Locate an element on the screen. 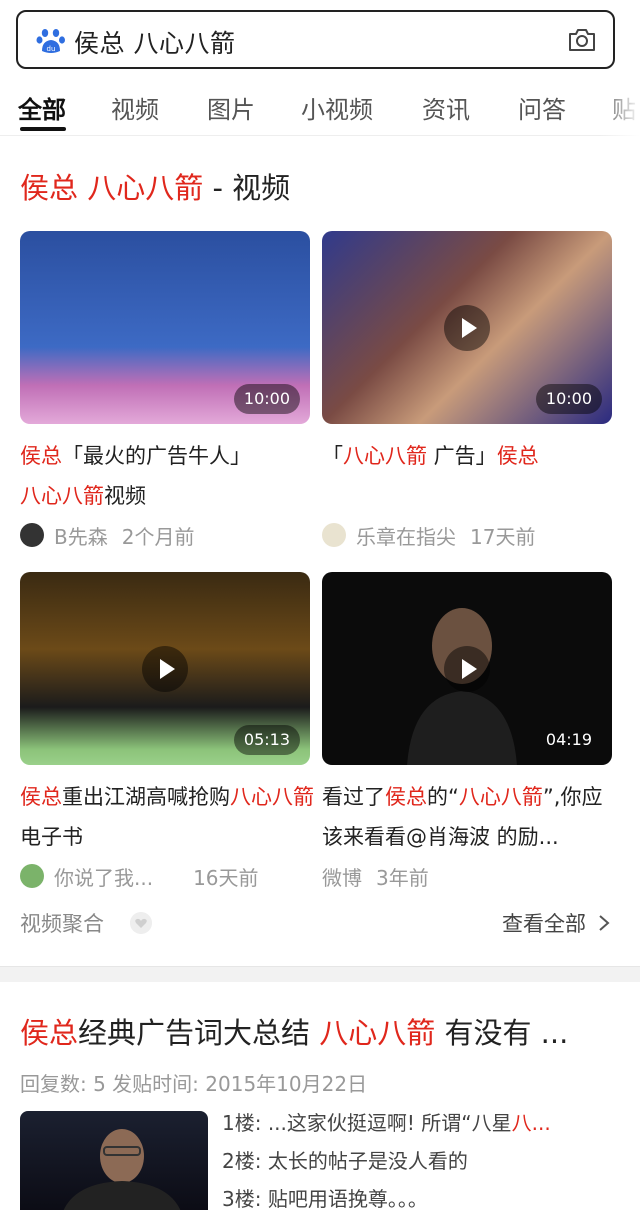  video-section-footer: 视频聚合 查看全部 is located at coordinates (315, 924).